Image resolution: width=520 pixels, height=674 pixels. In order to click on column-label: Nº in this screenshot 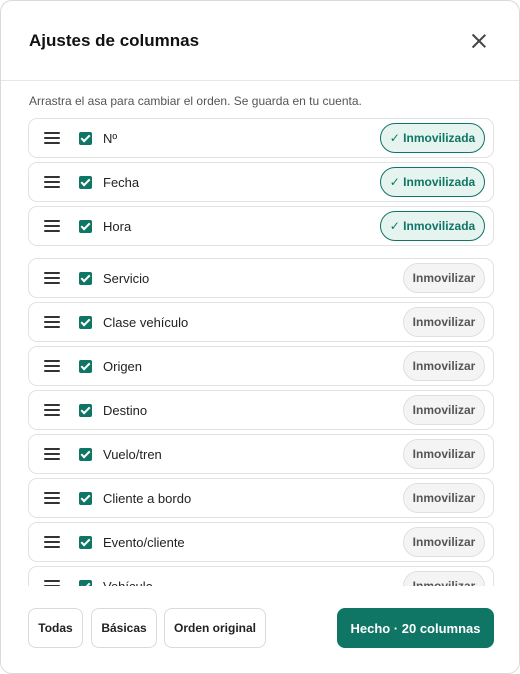, I will do `click(110, 138)`.